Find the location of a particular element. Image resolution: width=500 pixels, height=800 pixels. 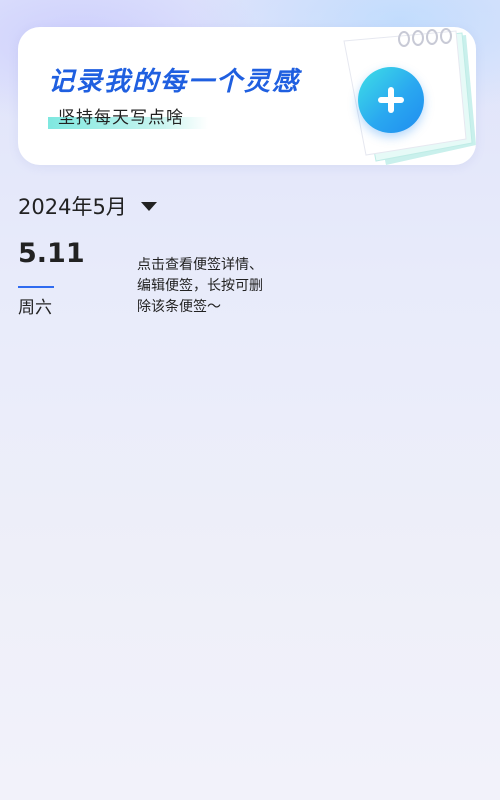

usage-hint: 点击查看便签详情、 编辑便签，长按可删 除该条便签～ is located at coordinates (222, 286).